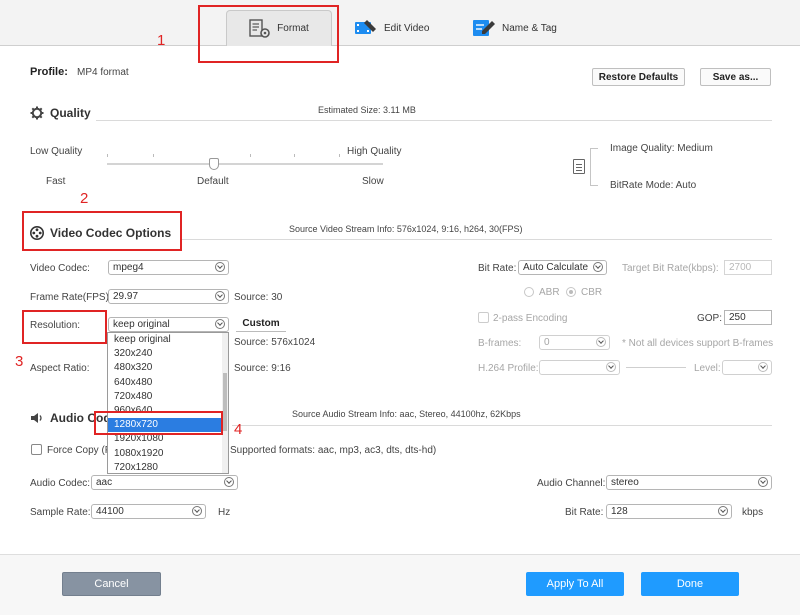 Image resolution: width=800 pixels, height=615 pixels. Describe the element at coordinates (158, 423) in the screenshot. I see `annotation-box-1280x720` at that location.